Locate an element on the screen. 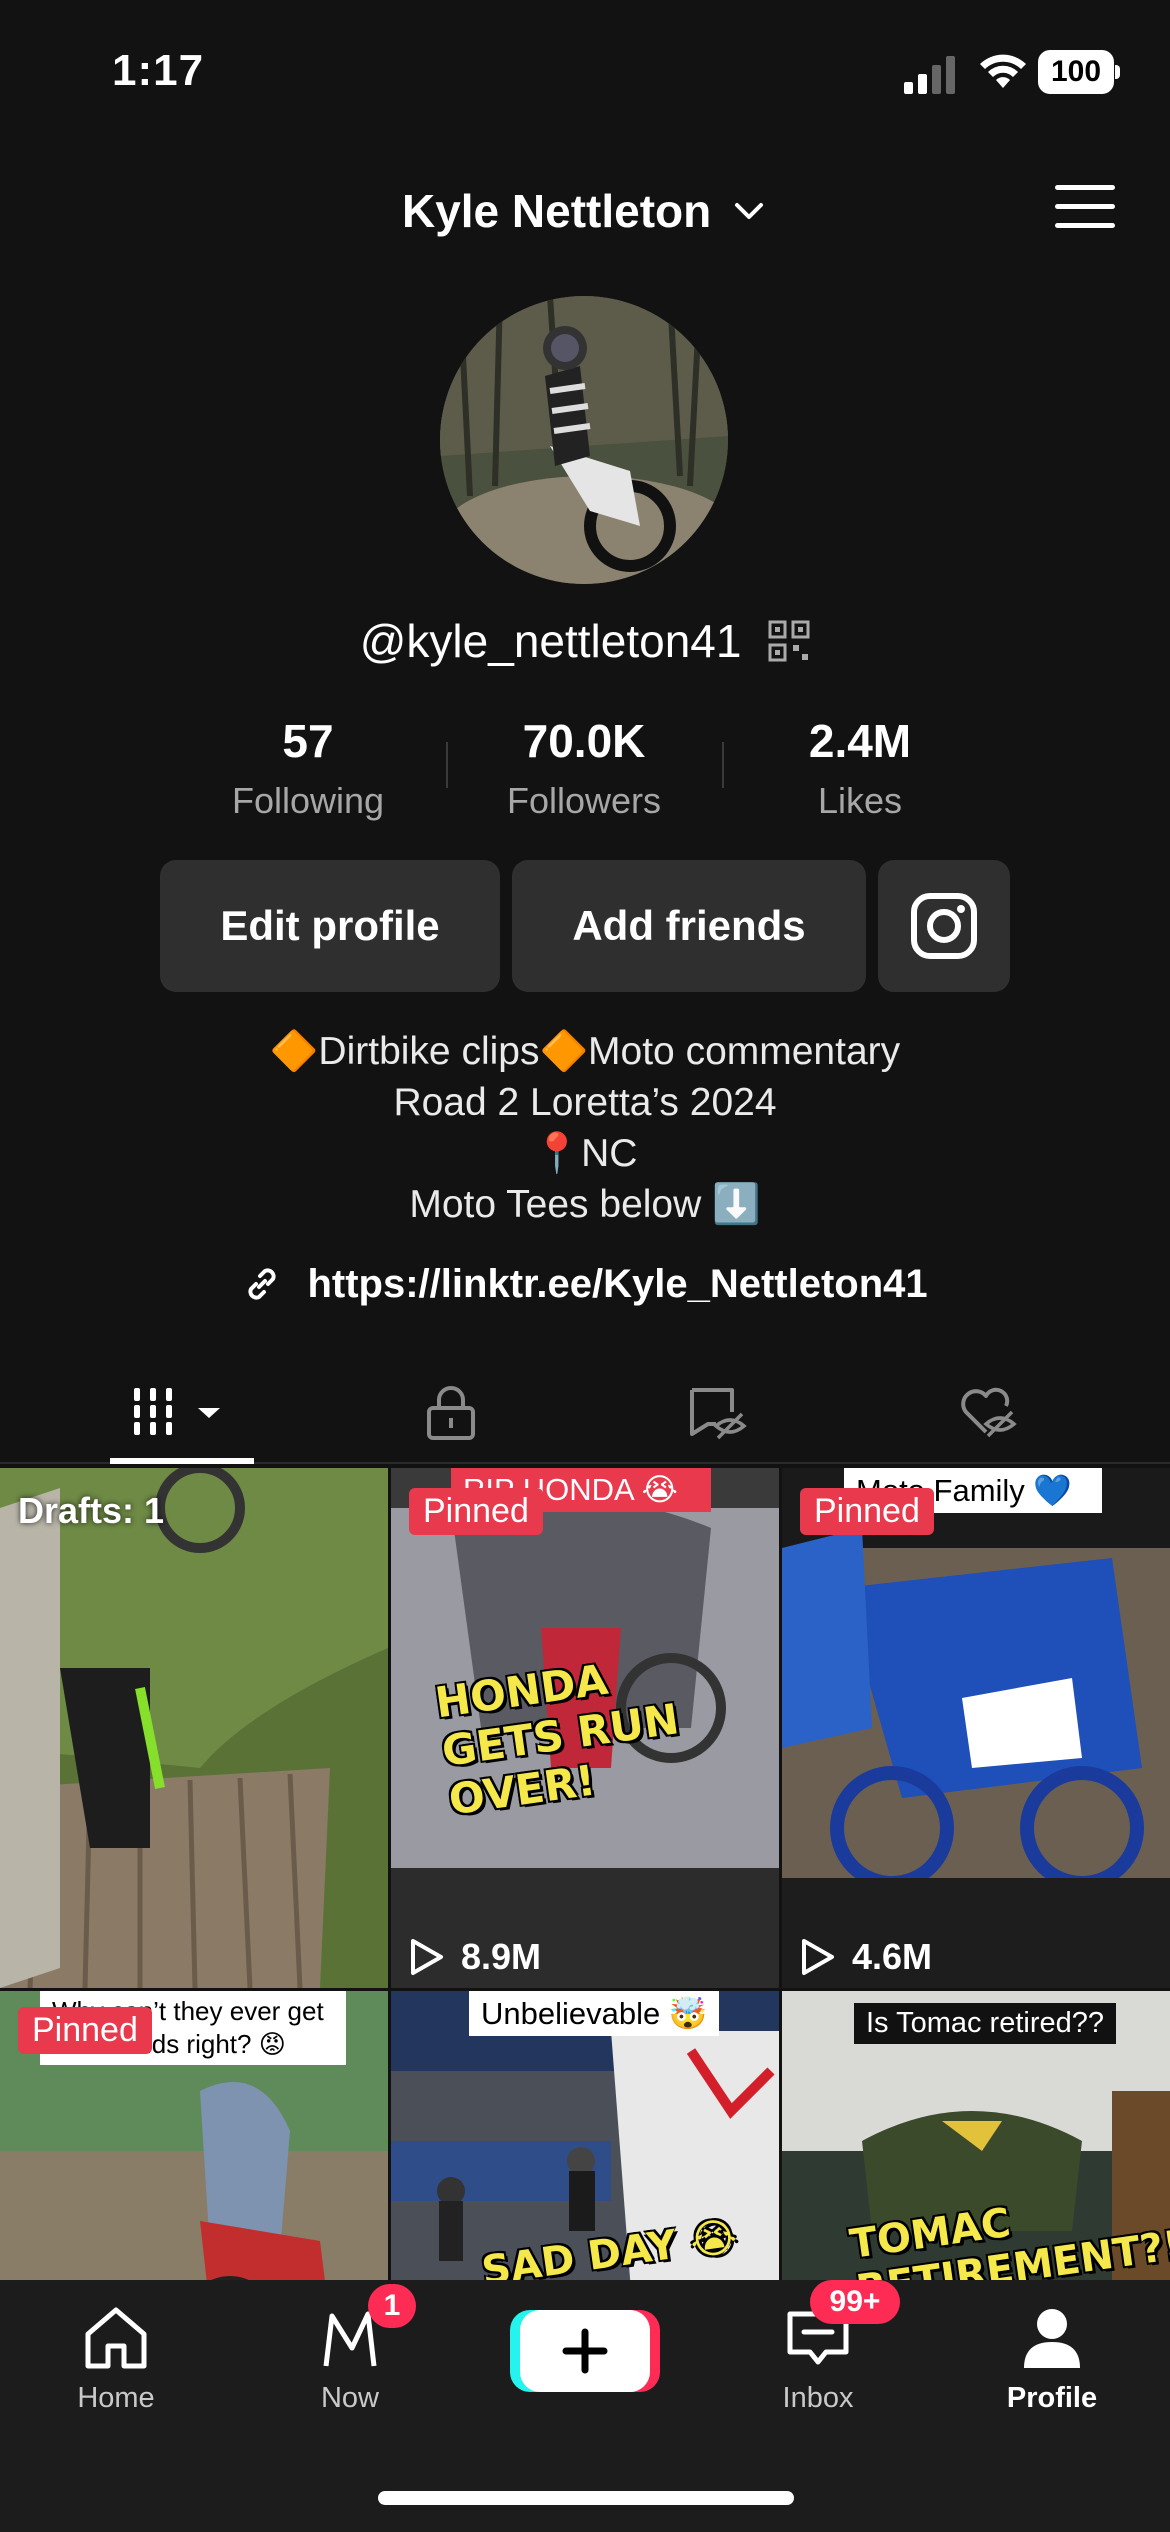 The height and width of the screenshot is (2532, 1170). tab-reposts is located at coordinates (716, 1412).